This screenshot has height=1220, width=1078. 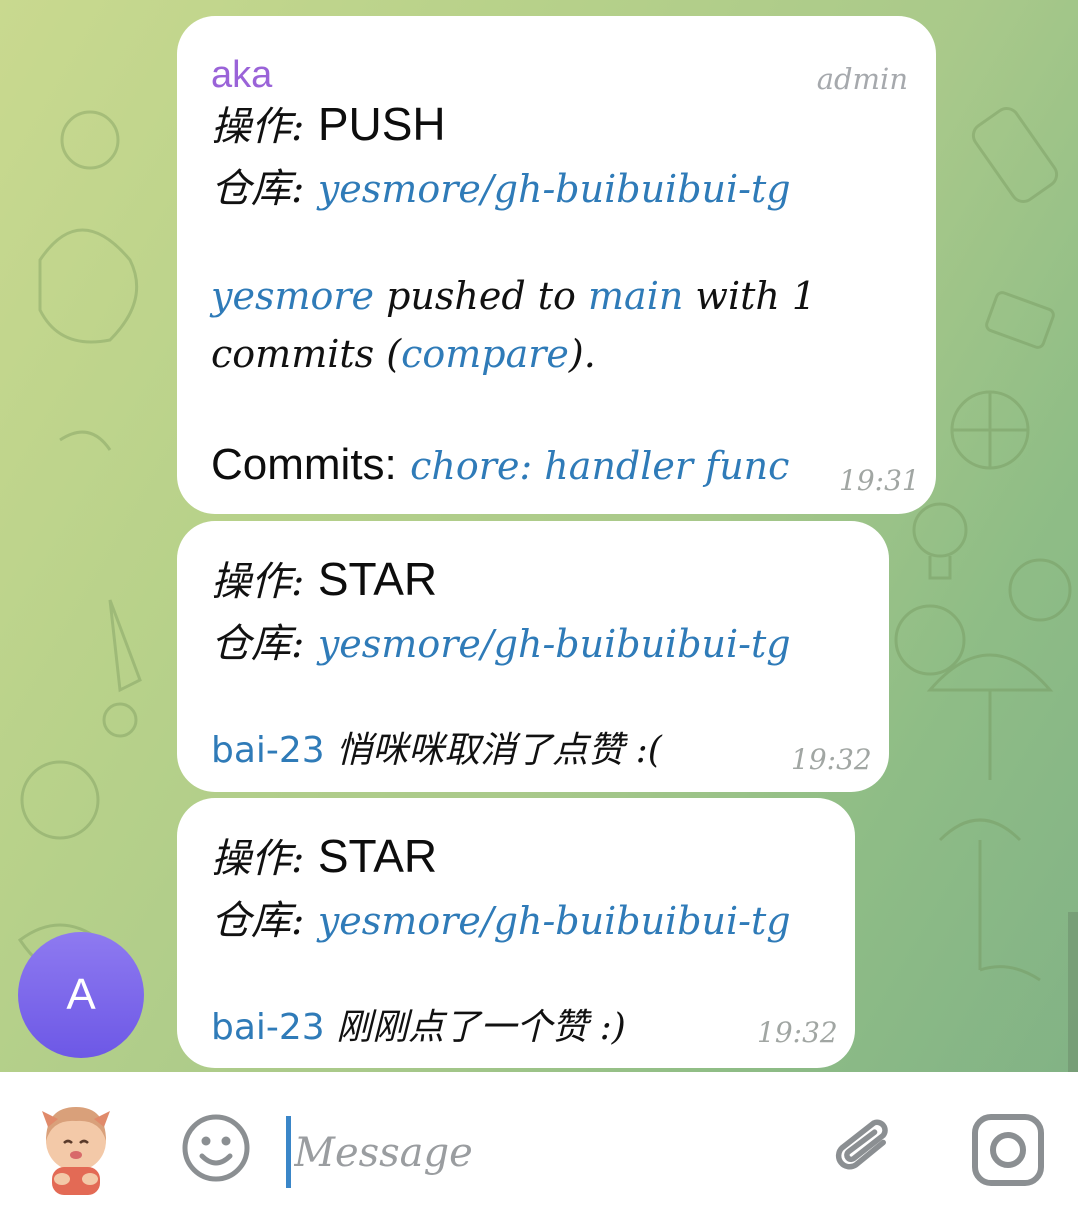 I want to click on action-line: 操作: PUSH, so click(x=328, y=123).